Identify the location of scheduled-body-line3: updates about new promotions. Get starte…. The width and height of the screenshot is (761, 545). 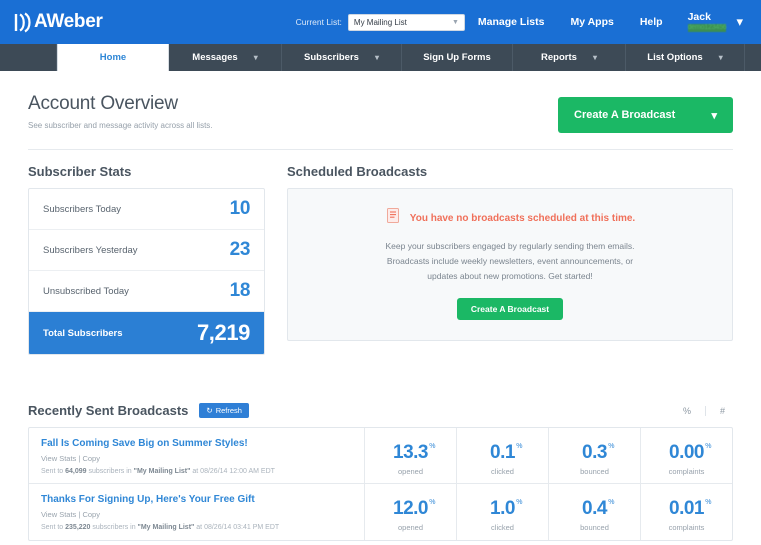
(510, 275).